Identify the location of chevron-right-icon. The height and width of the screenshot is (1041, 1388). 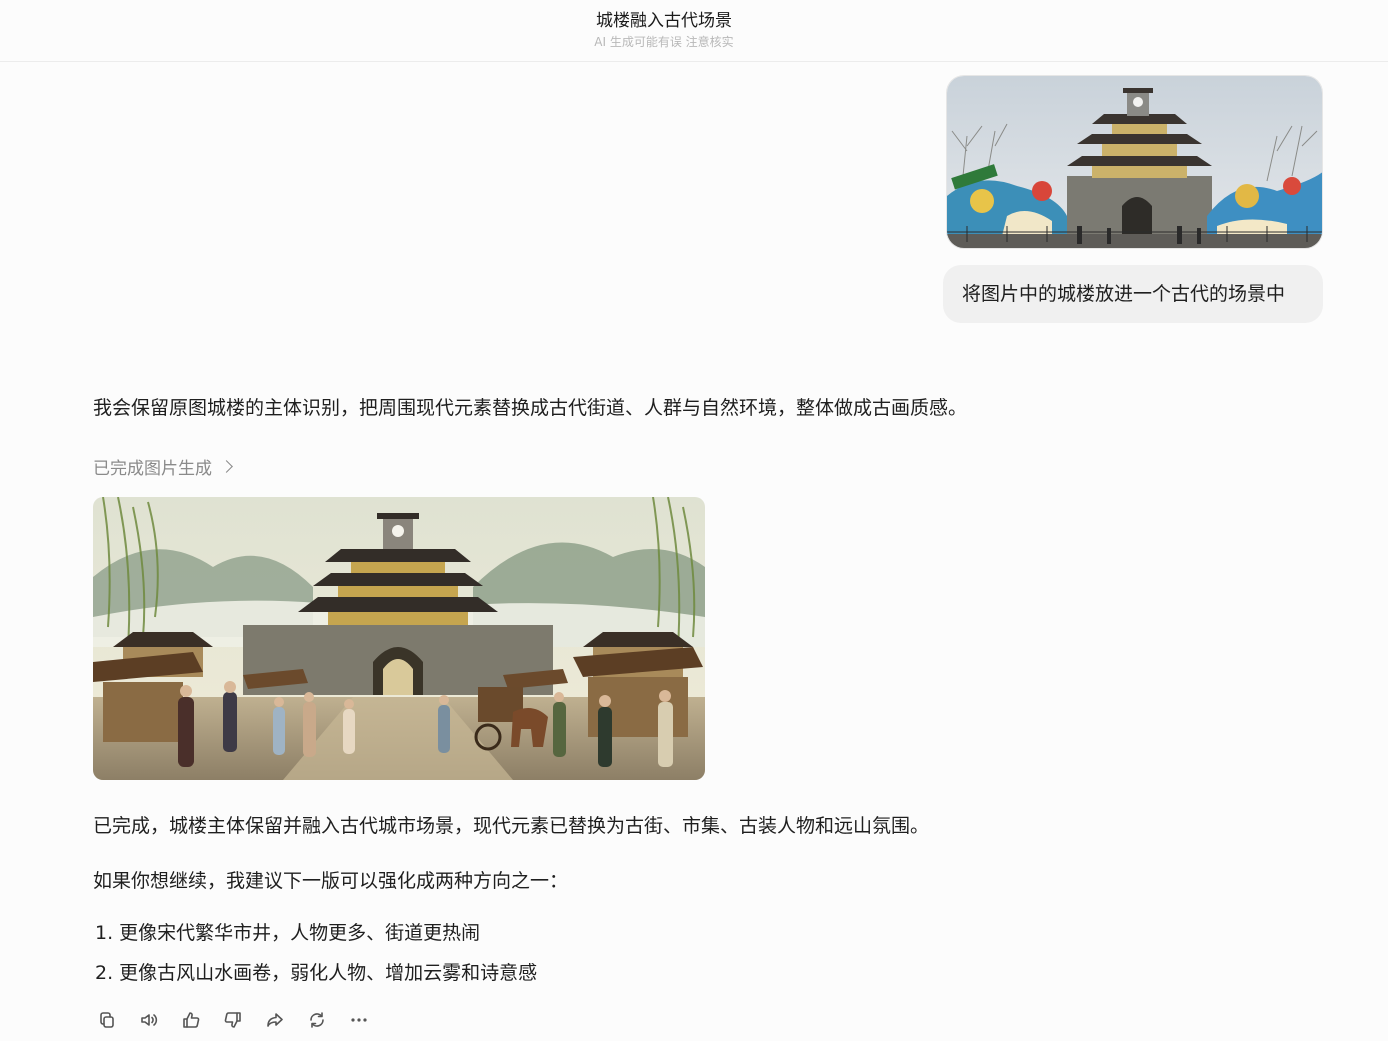
(226, 466).